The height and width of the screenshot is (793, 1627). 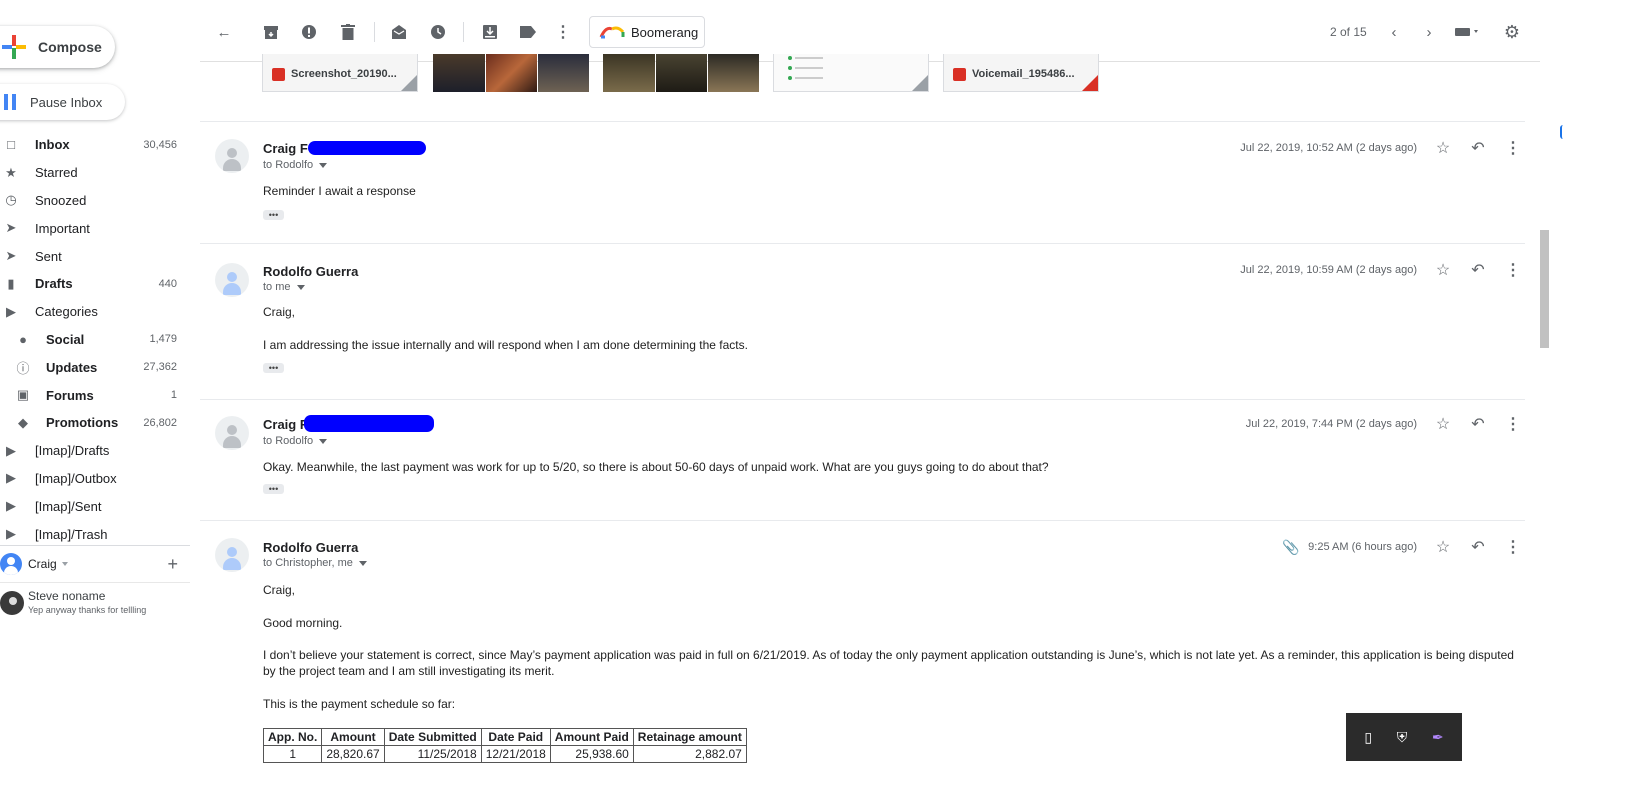 I want to click on label-icon: ▶, so click(x=11, y=311).